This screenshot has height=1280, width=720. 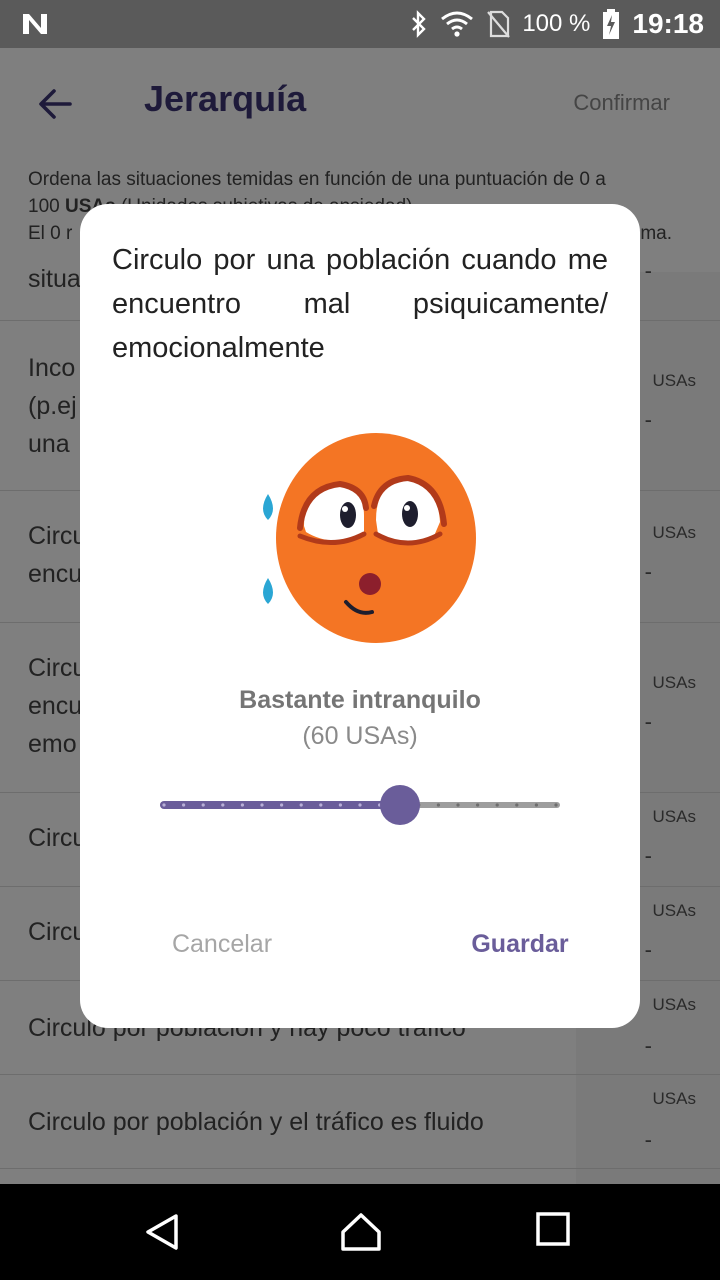 I want to click on status-icons: 100 % 19:18, so click(x=557, y=24).